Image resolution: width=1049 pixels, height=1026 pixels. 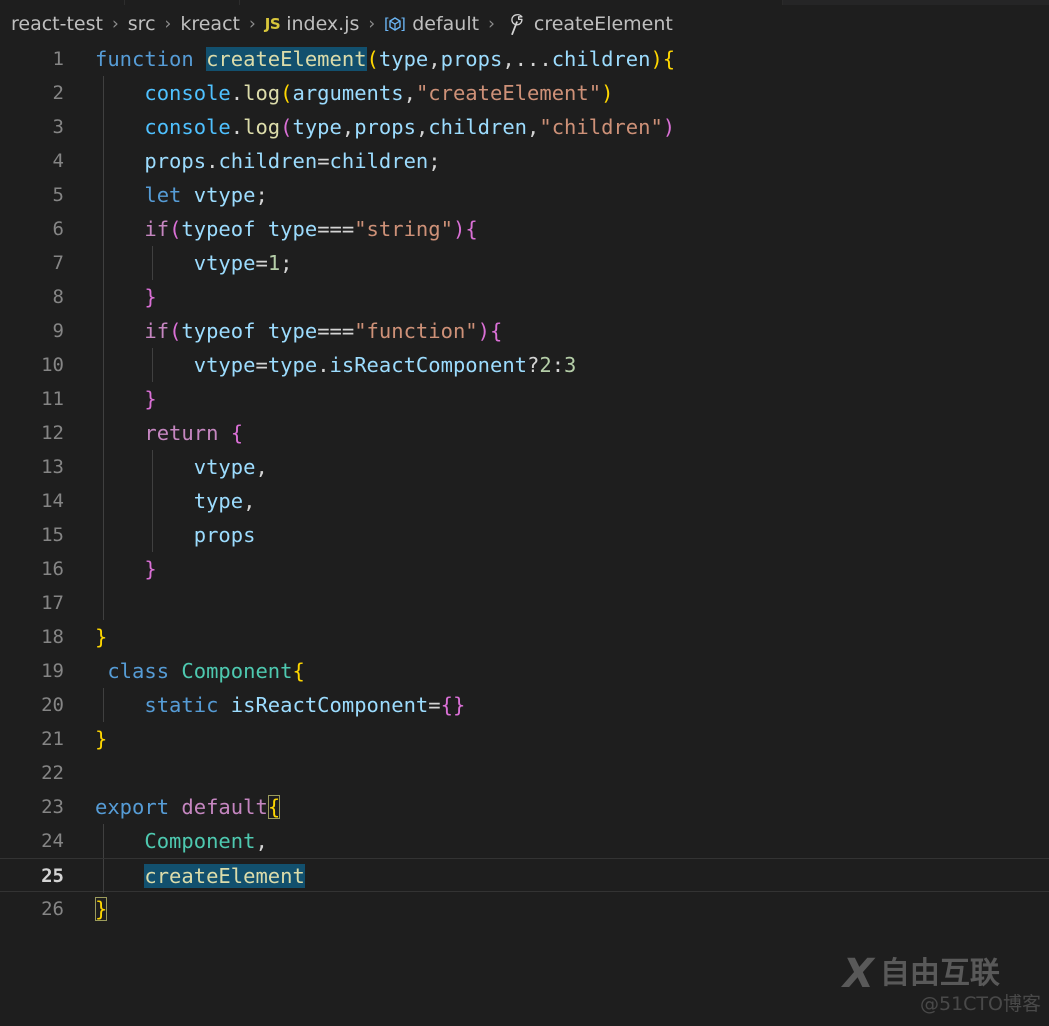 What do you see at coordinates (261, 195) in the screenshot?
I see `code-token: ;` at bounding box center [261, 195].